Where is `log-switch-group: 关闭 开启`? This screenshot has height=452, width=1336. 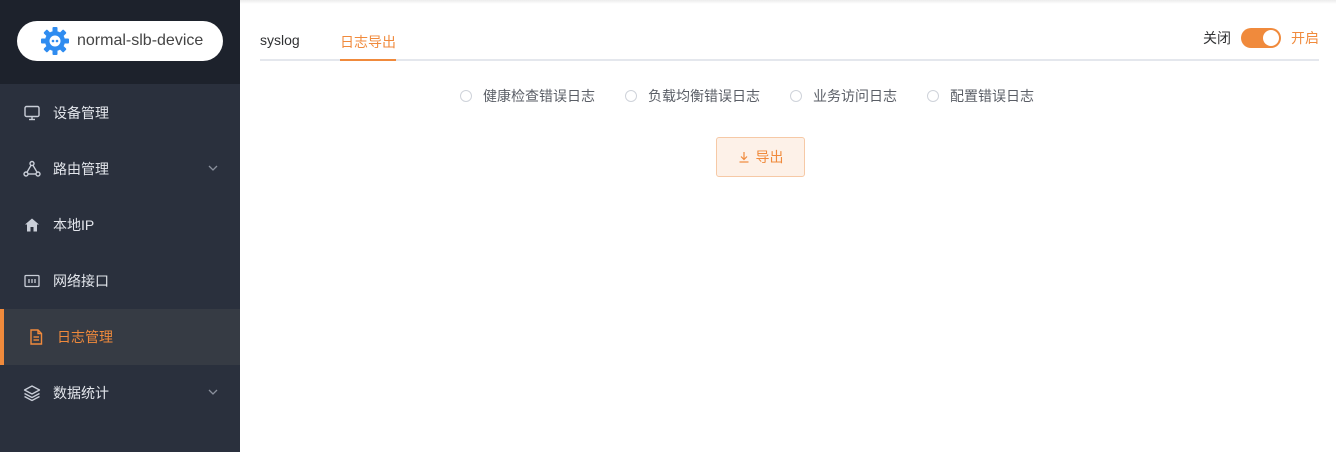 log-switch-group: 关闭 开启 is located at coordinates (1261, 38).